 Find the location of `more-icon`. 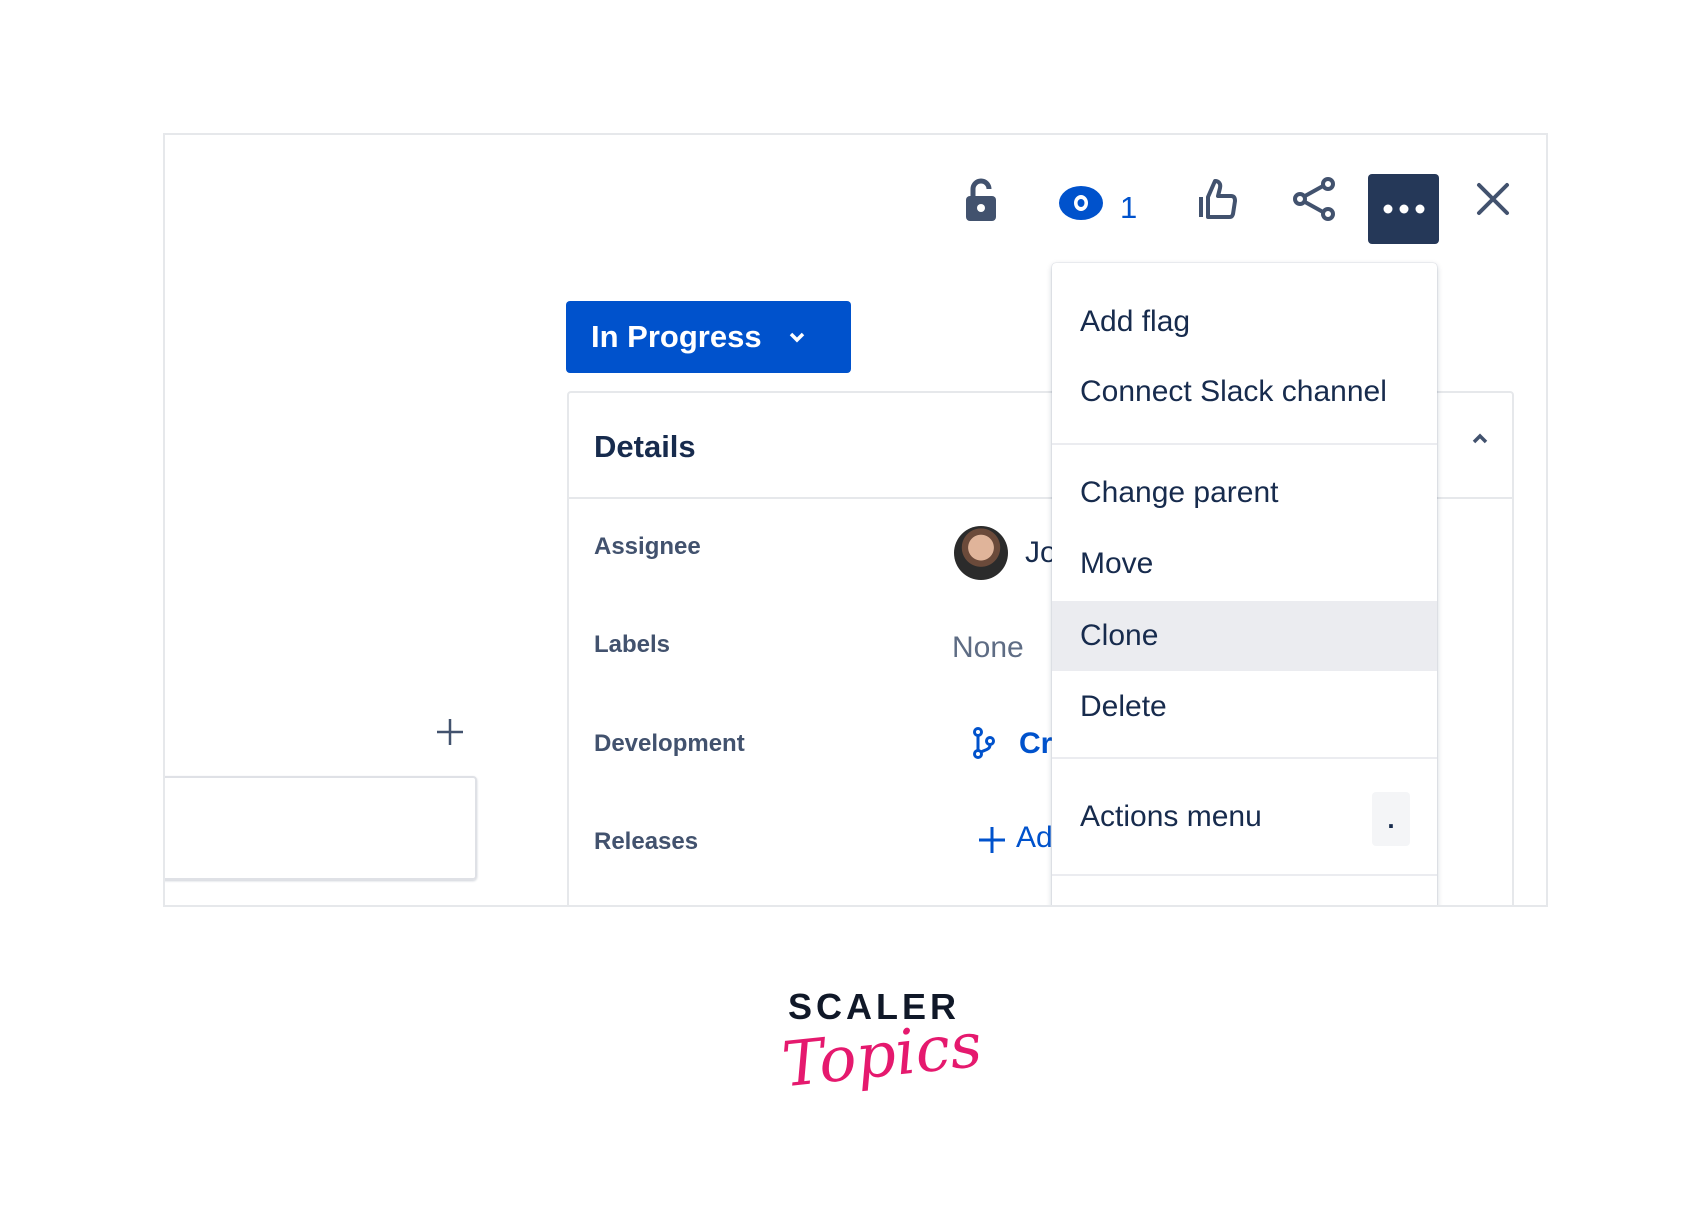

more-icon is located at coordinates (1403, 209).